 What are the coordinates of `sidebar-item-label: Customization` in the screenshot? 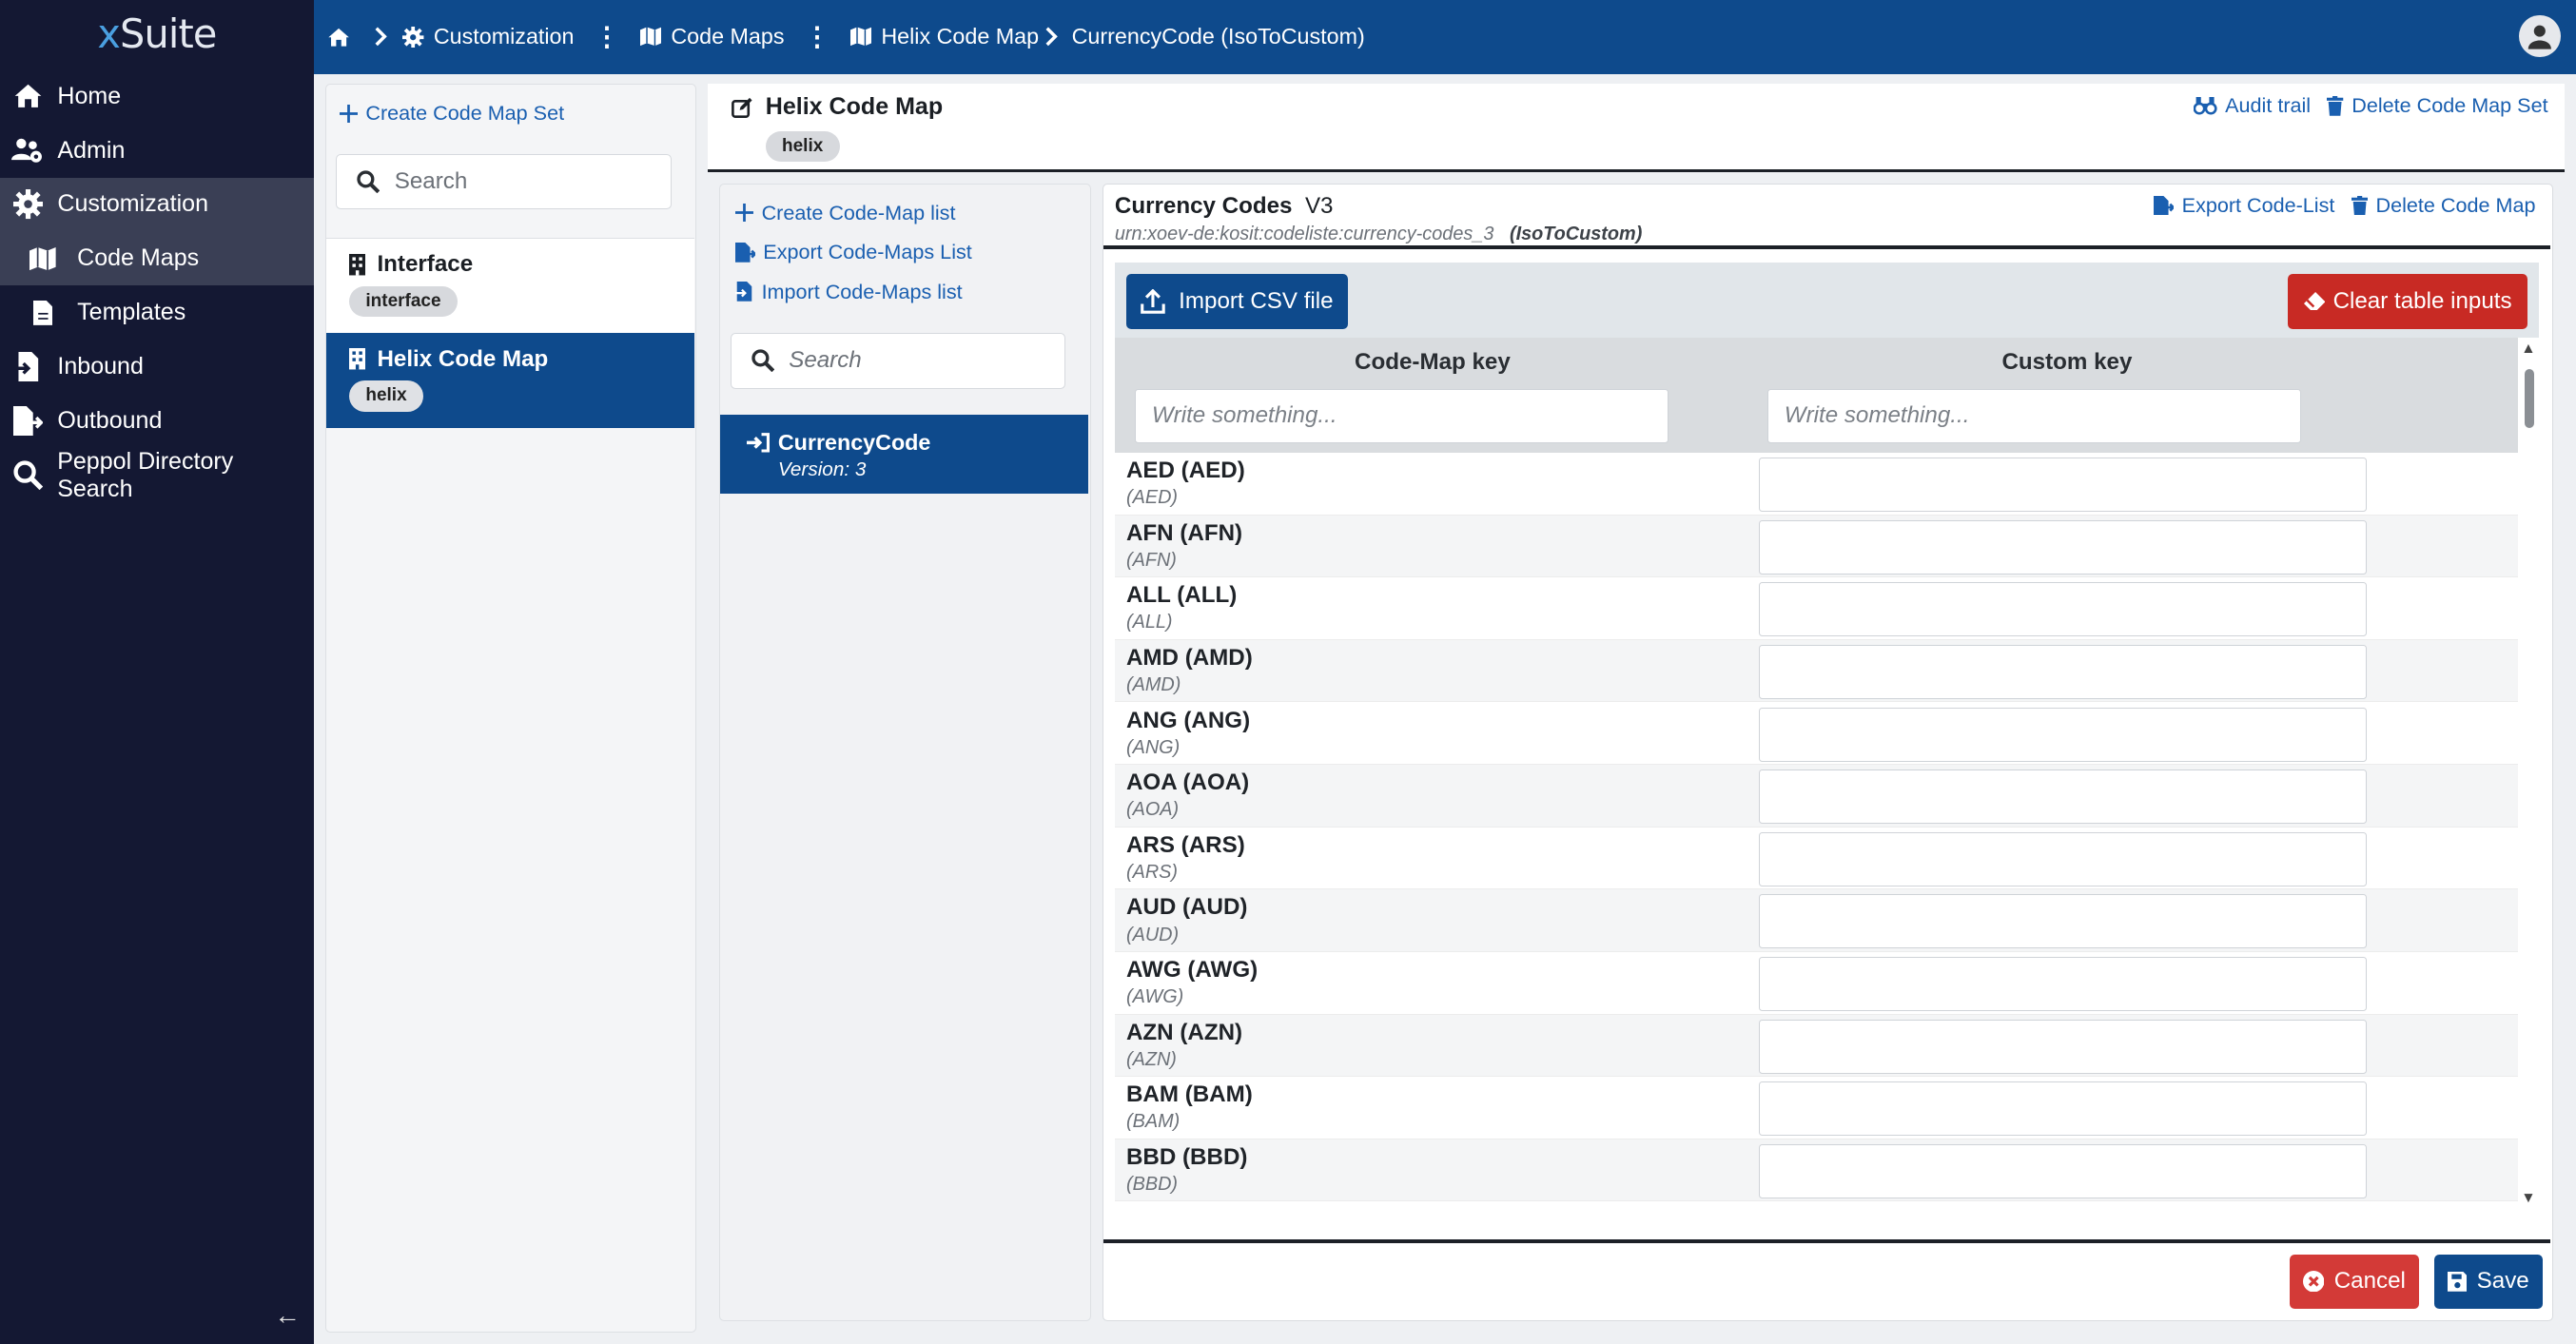 It's located at (133, 204).